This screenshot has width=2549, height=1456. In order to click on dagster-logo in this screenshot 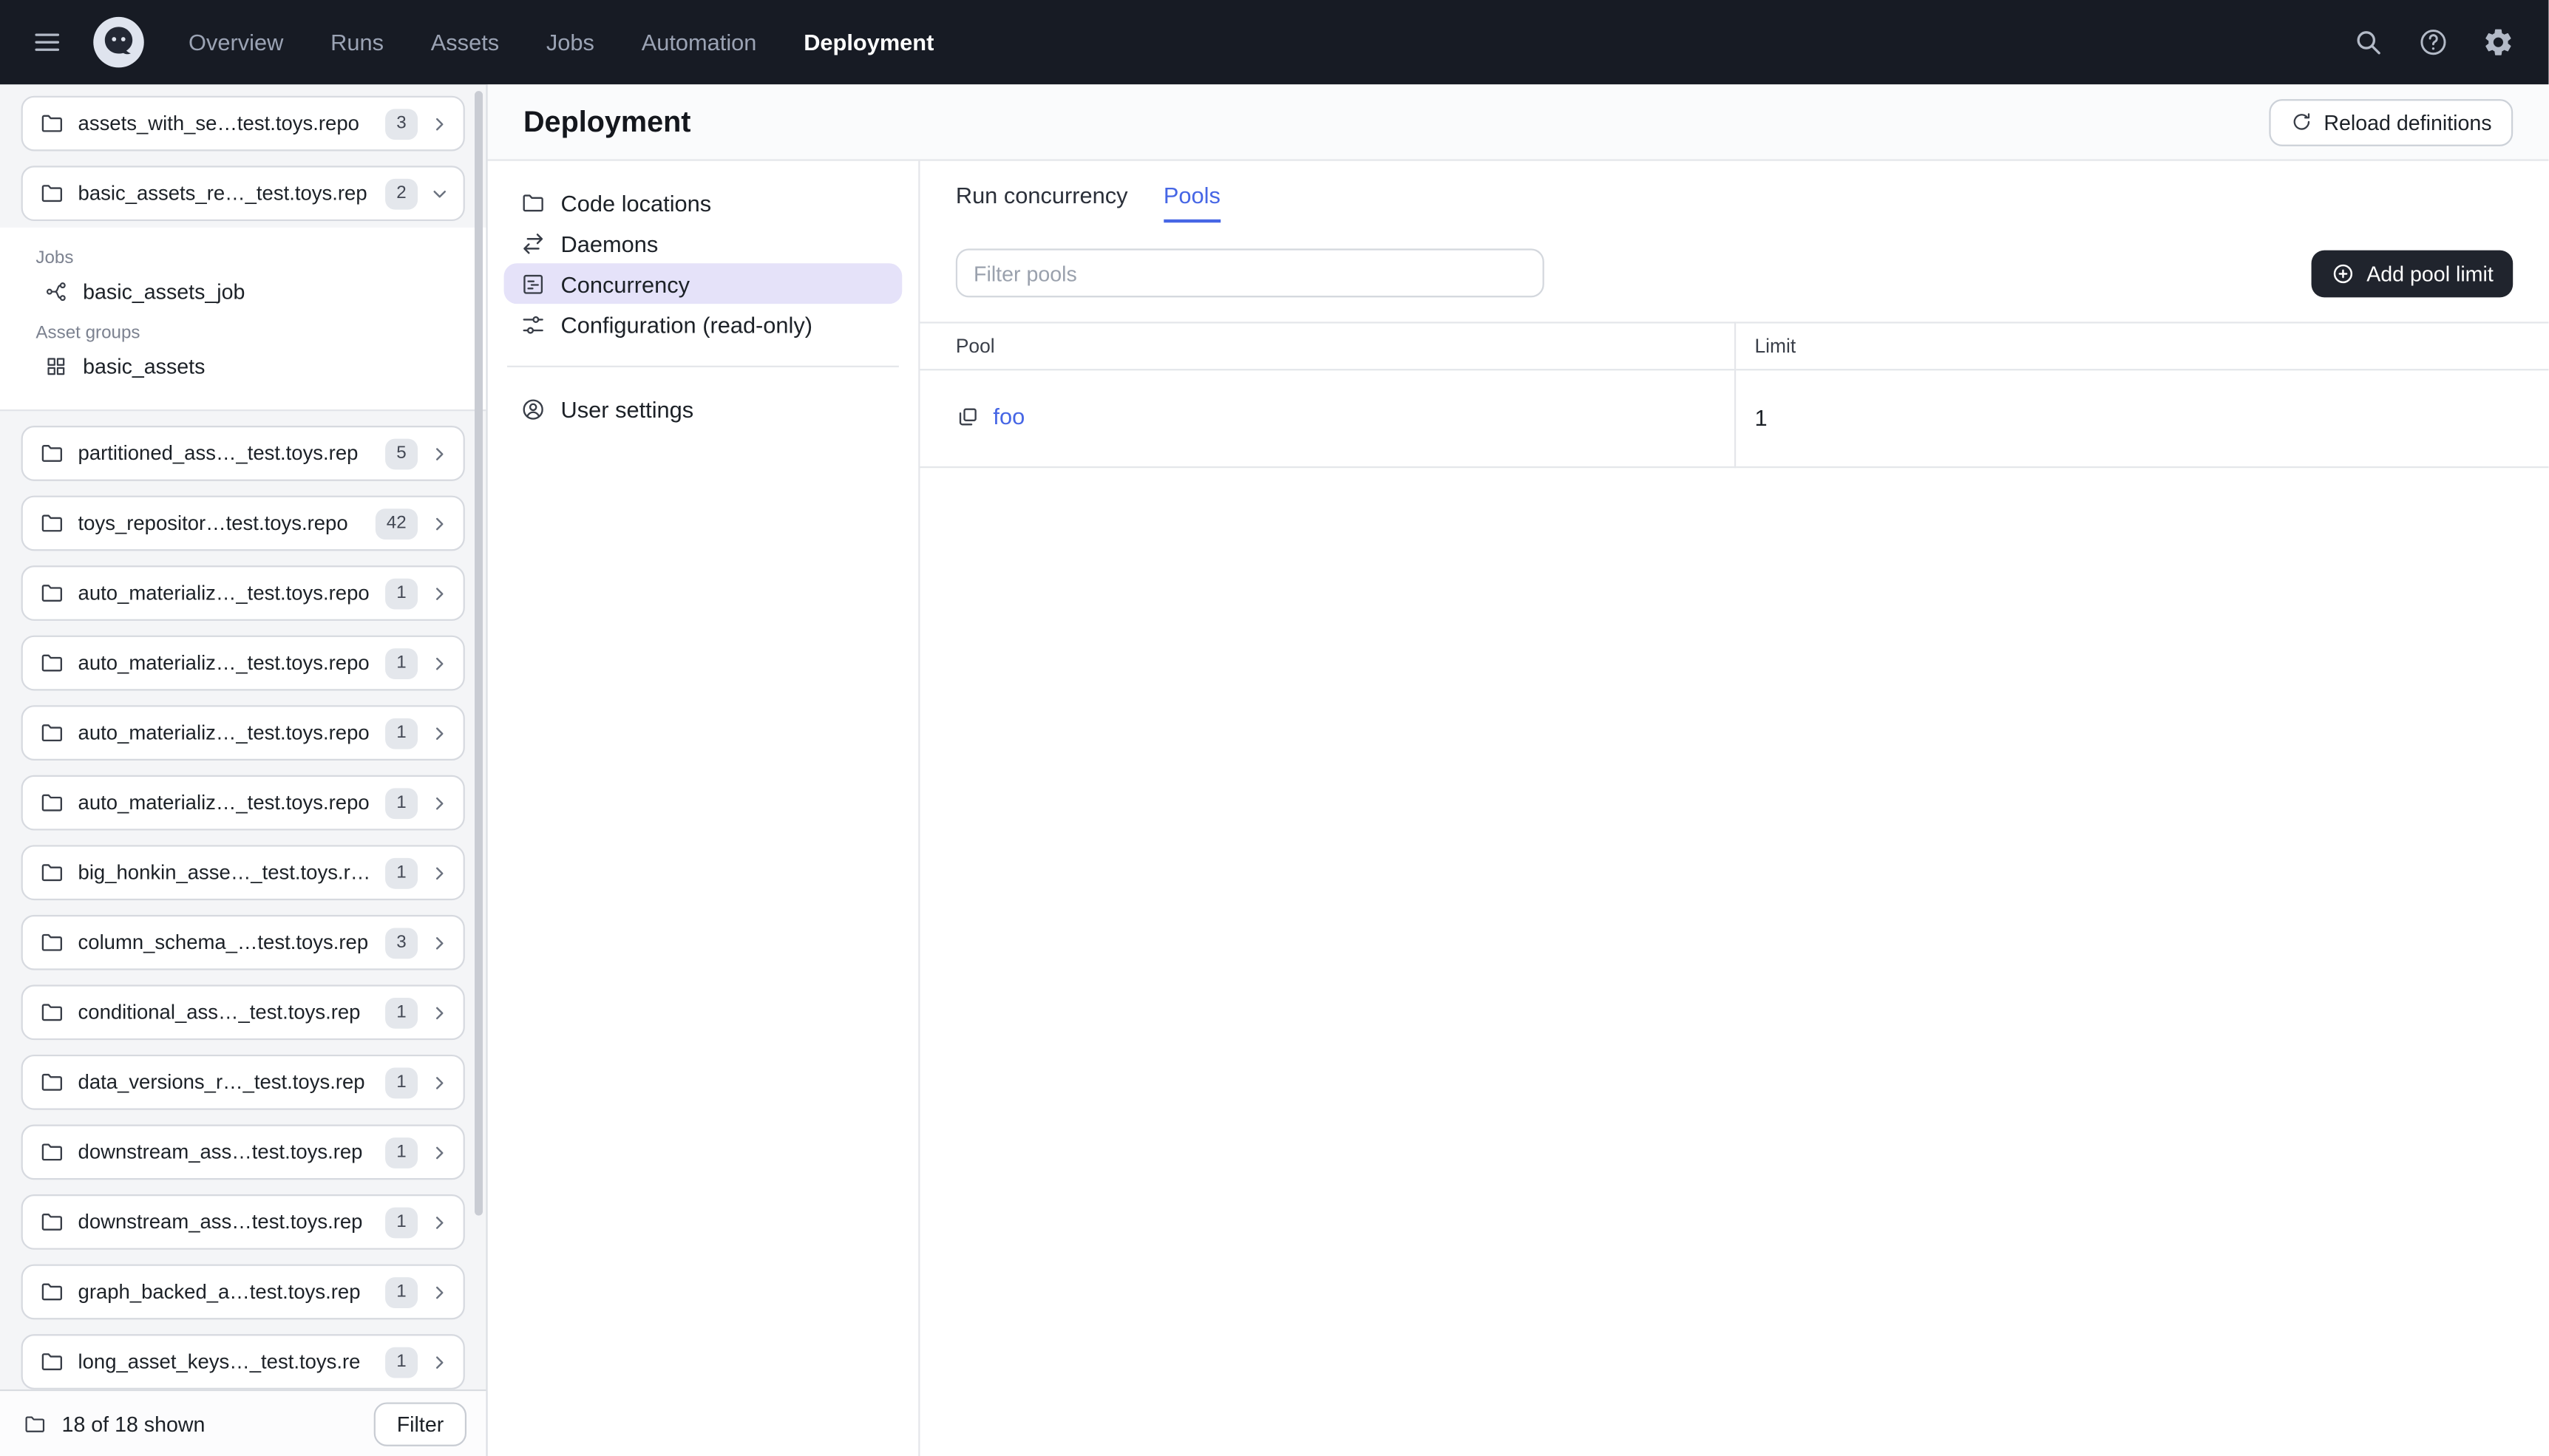, I will do `click(119, 42)`.